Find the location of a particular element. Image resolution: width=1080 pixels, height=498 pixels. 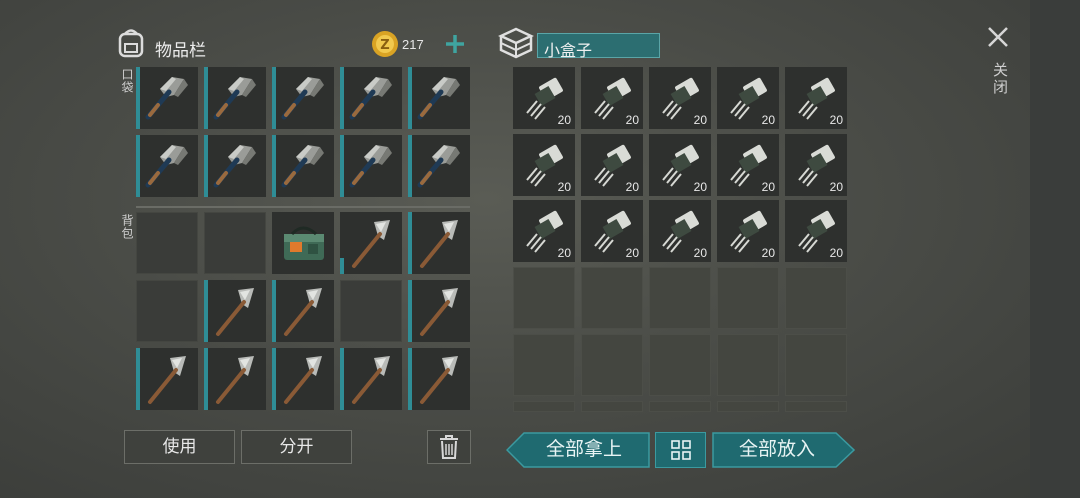

trash-icon is located at coordinates (449, 447).